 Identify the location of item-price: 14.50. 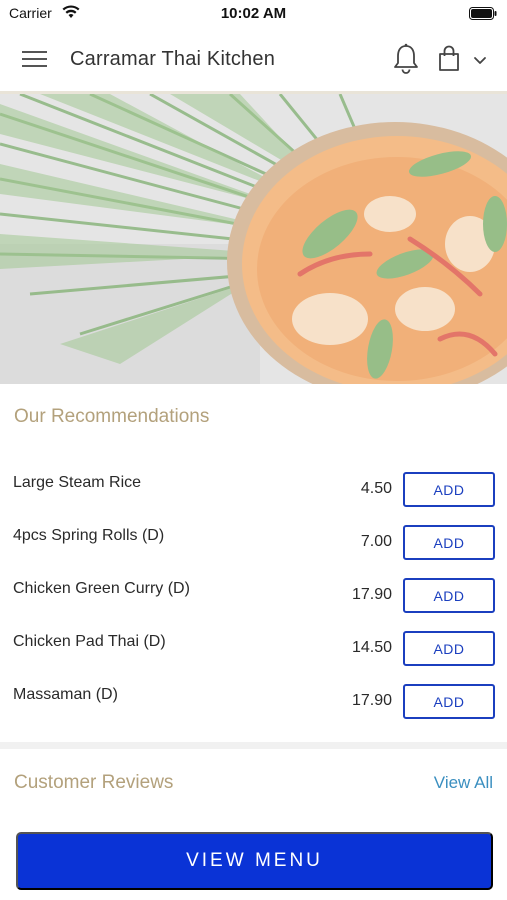
(371, 647).